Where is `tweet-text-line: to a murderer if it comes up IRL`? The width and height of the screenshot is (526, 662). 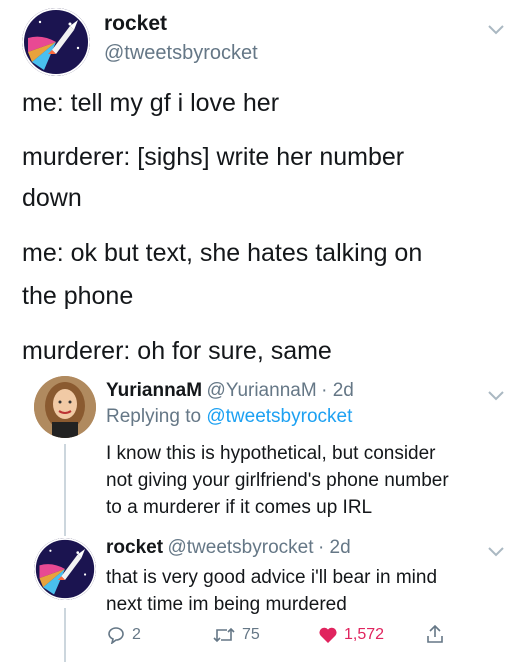
tweet-text-line: to a murderer if it comes up IRL is located at coordinates (239, 507).